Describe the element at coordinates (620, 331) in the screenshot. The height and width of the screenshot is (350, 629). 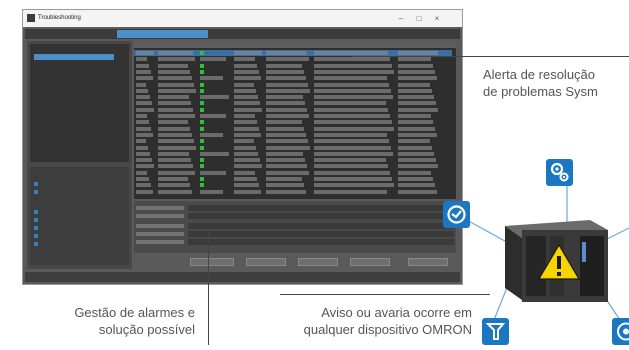
I see `vision-icon` at that location.